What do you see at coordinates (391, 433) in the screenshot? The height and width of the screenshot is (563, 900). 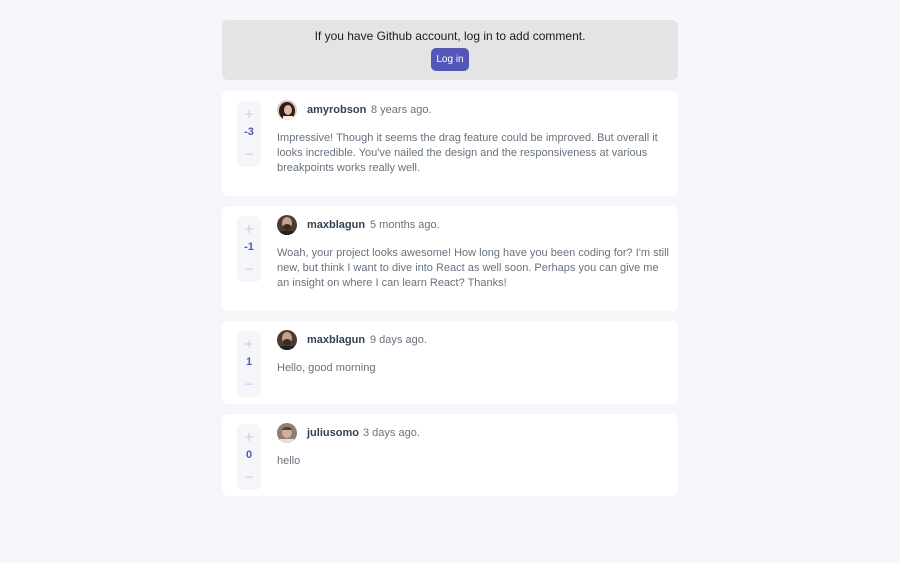 I see `comment-timestamp: 3 days ago.` at bounding box center [391, 433].